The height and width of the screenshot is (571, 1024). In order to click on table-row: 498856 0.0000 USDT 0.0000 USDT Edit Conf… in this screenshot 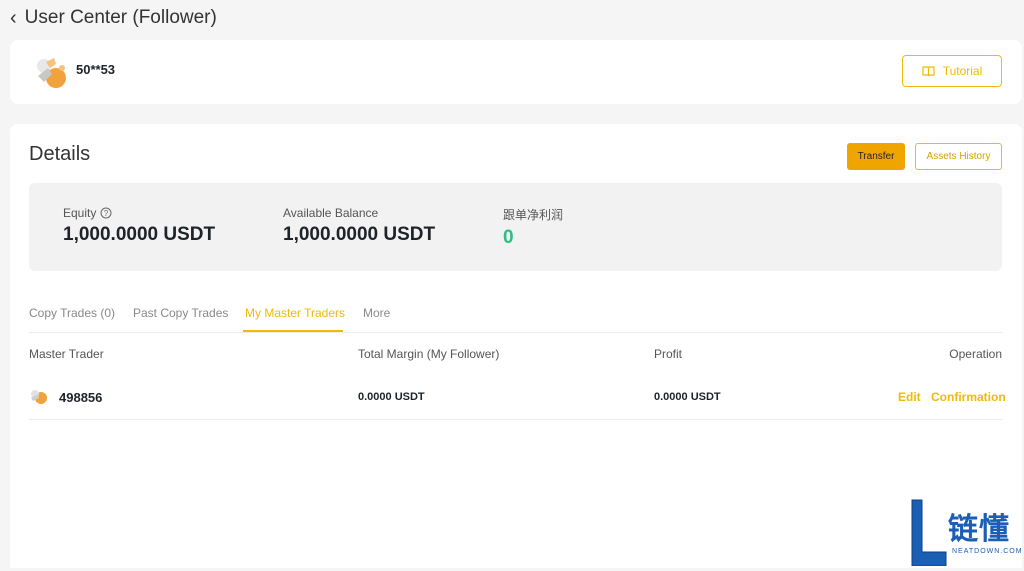, I will do `click(517, 397)`.